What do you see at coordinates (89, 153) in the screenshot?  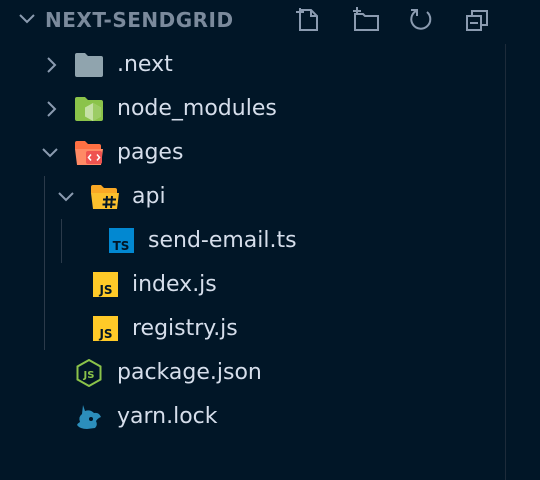 I see `pages-folder-icon` at bounding box center [89, 153].